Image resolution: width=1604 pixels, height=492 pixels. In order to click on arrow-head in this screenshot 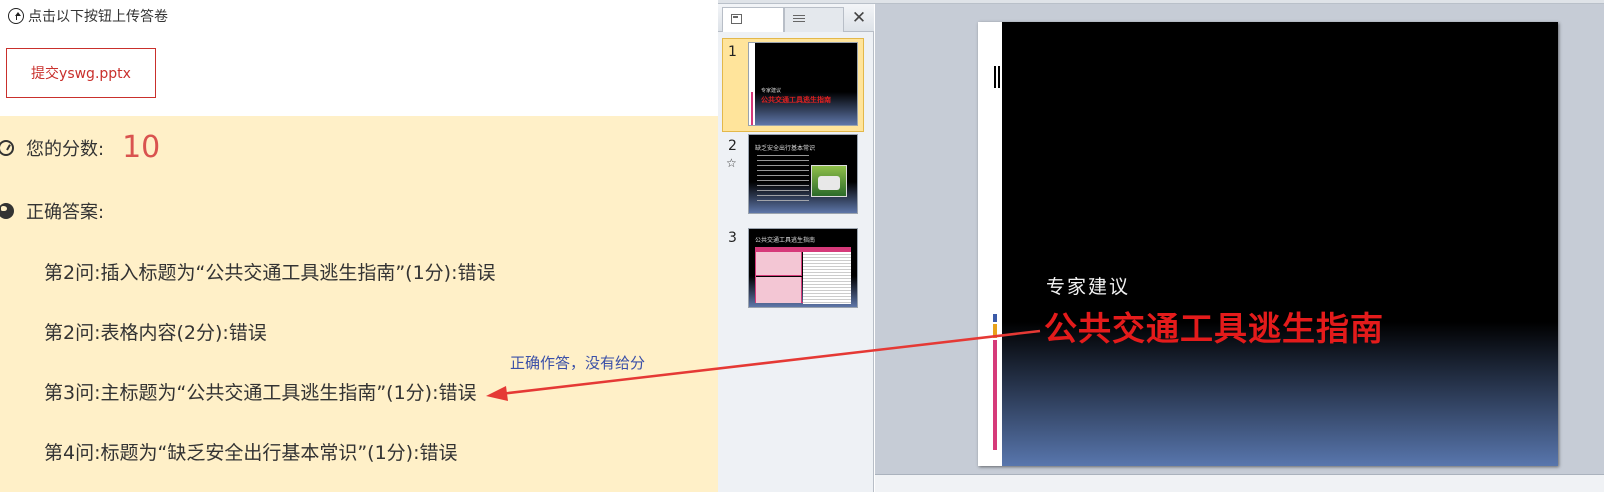, I will do `click(497, 393)`.